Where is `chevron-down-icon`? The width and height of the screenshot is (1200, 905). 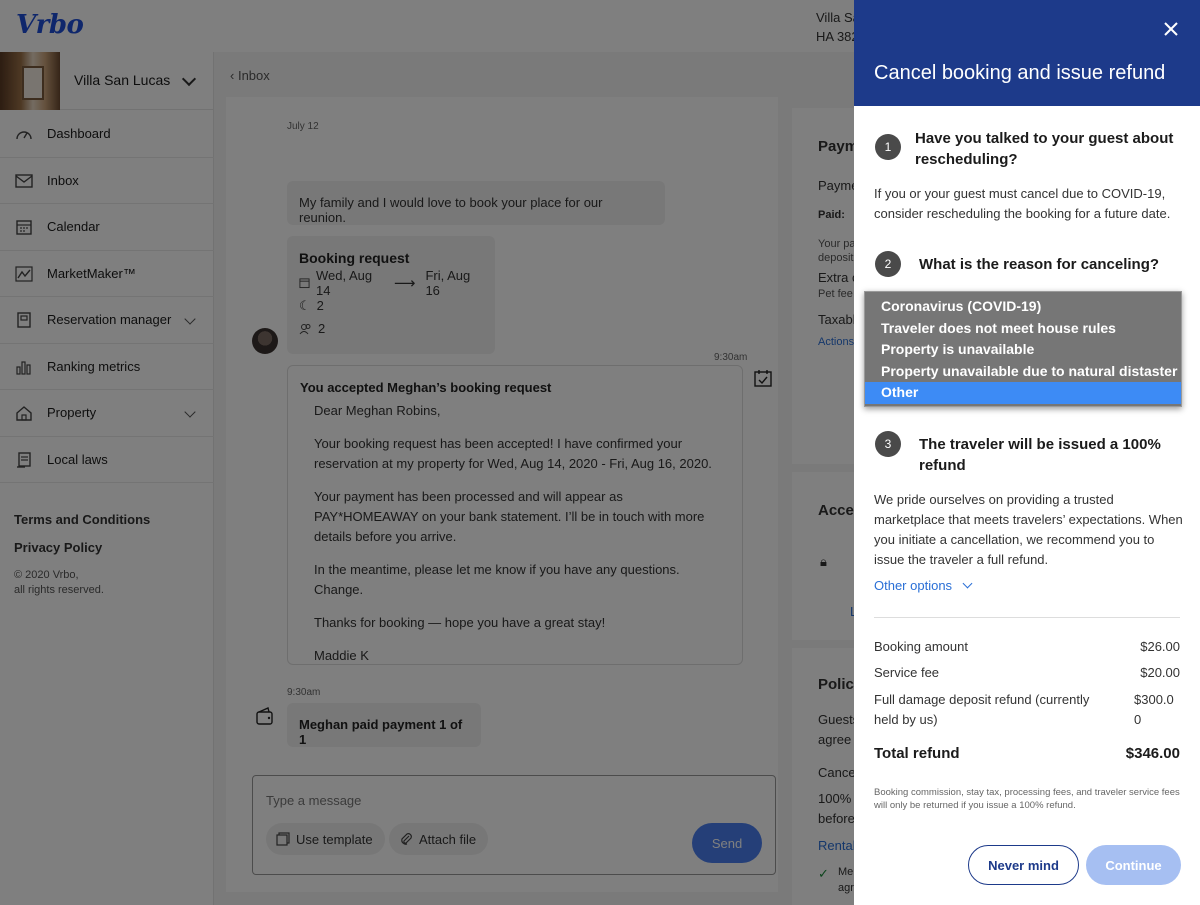 chevron-down-icon is located at coordinates (967, 583).